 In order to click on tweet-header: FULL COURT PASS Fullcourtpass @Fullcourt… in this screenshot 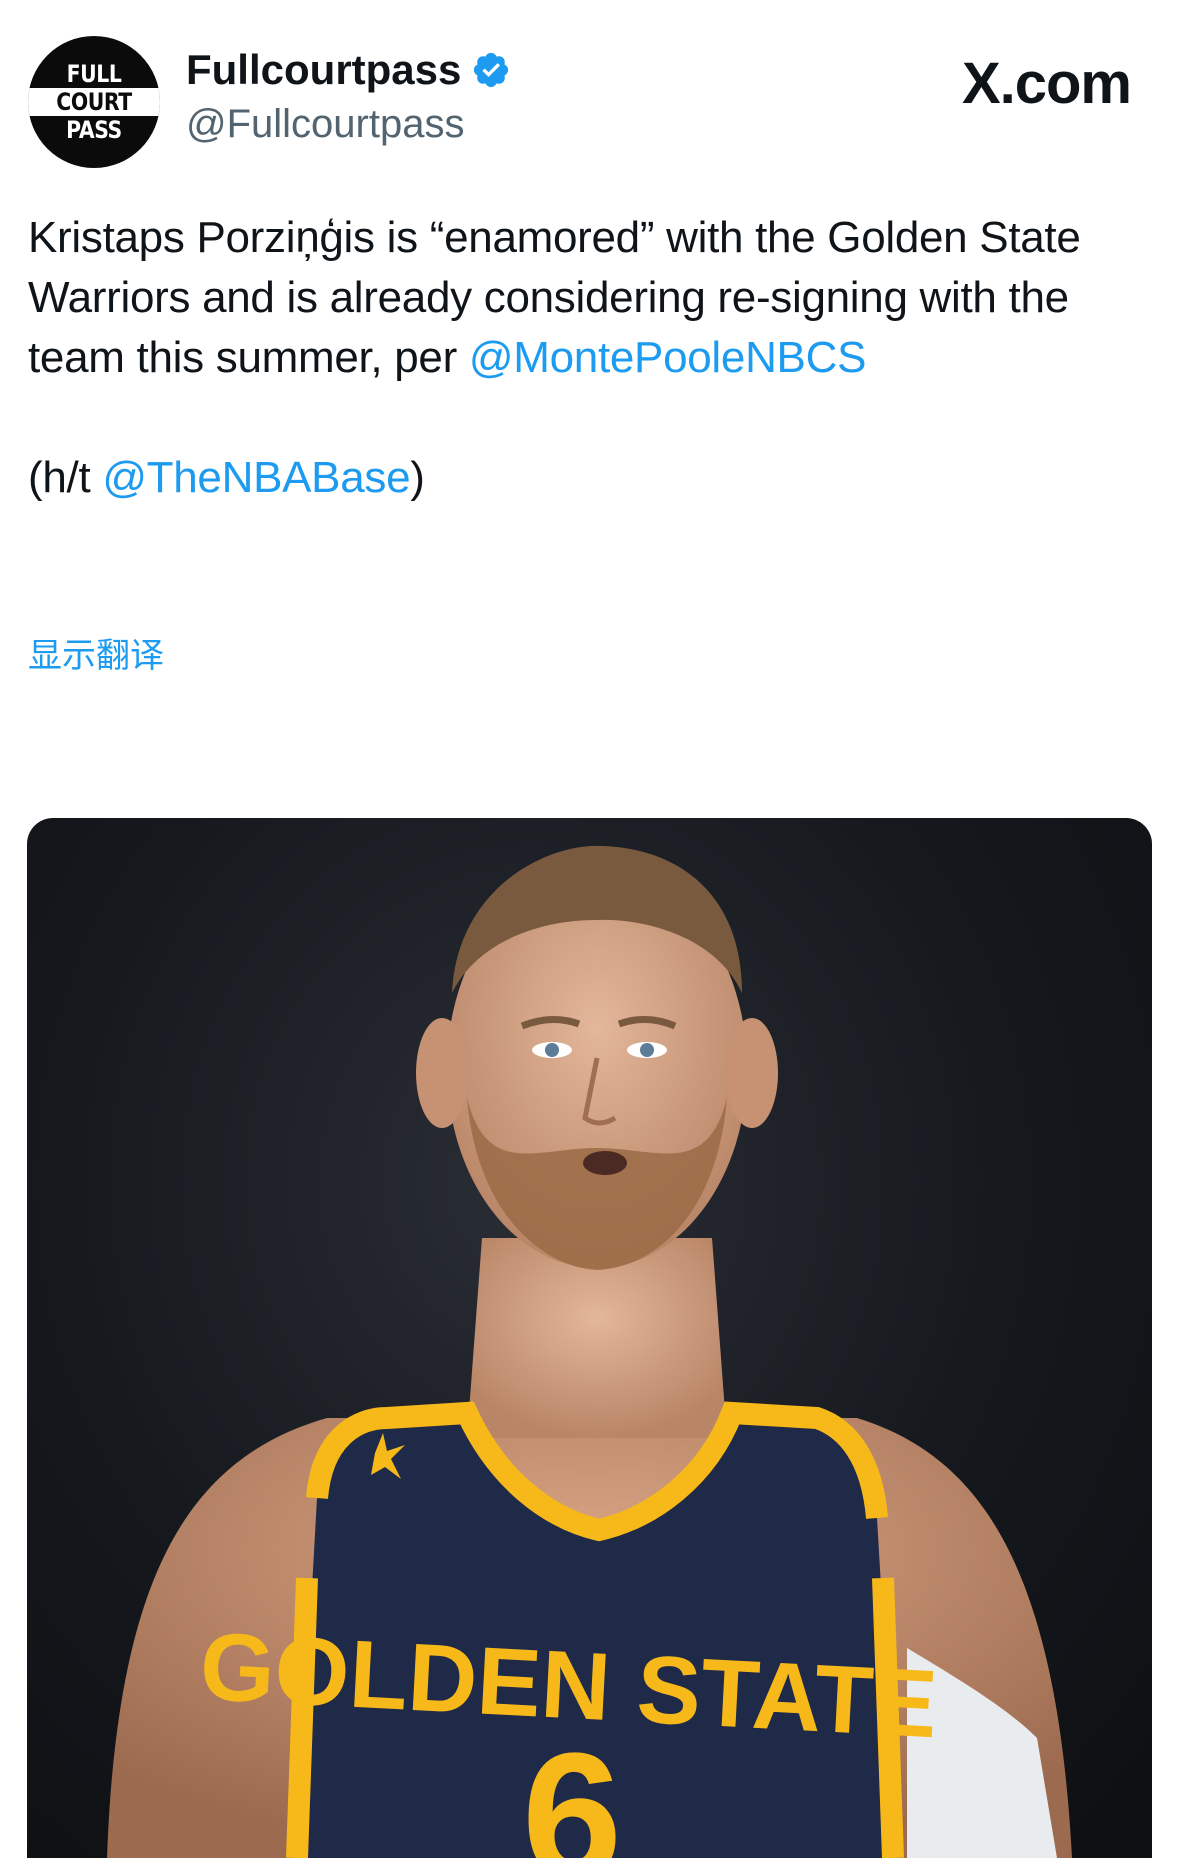, I will do `click(589, 104)`.